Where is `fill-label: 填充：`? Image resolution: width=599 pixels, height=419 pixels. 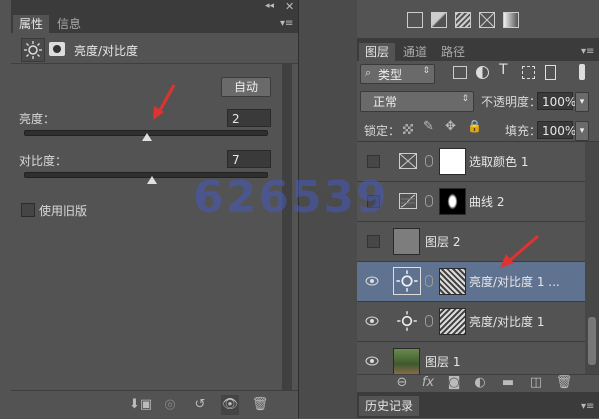
fill-label: 填充： is located at coordinates (523, 131).